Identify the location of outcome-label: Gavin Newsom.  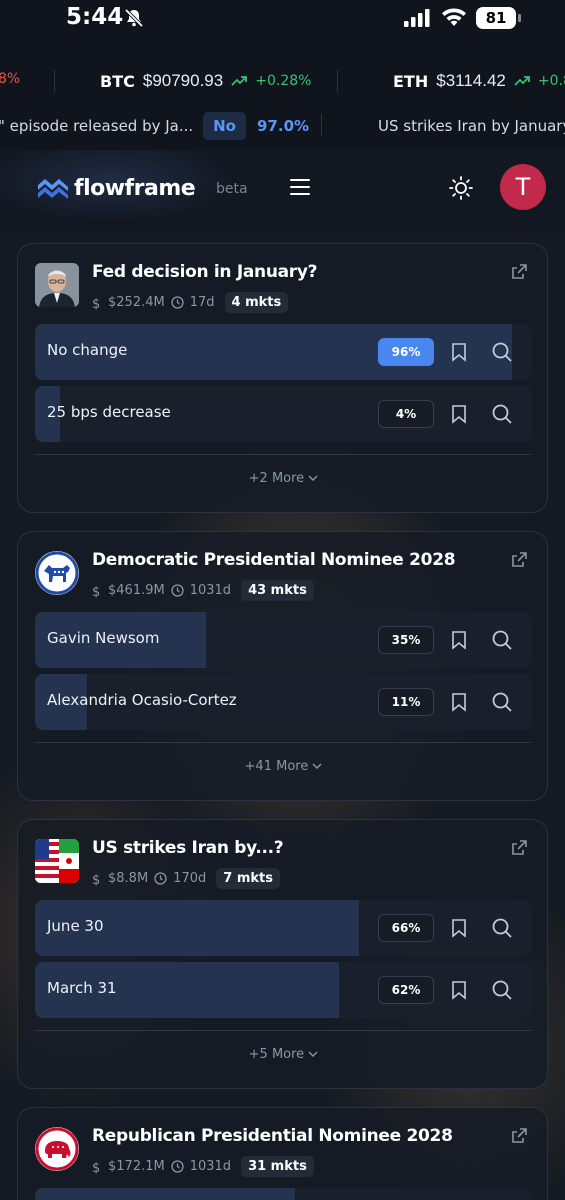
(103, 638).